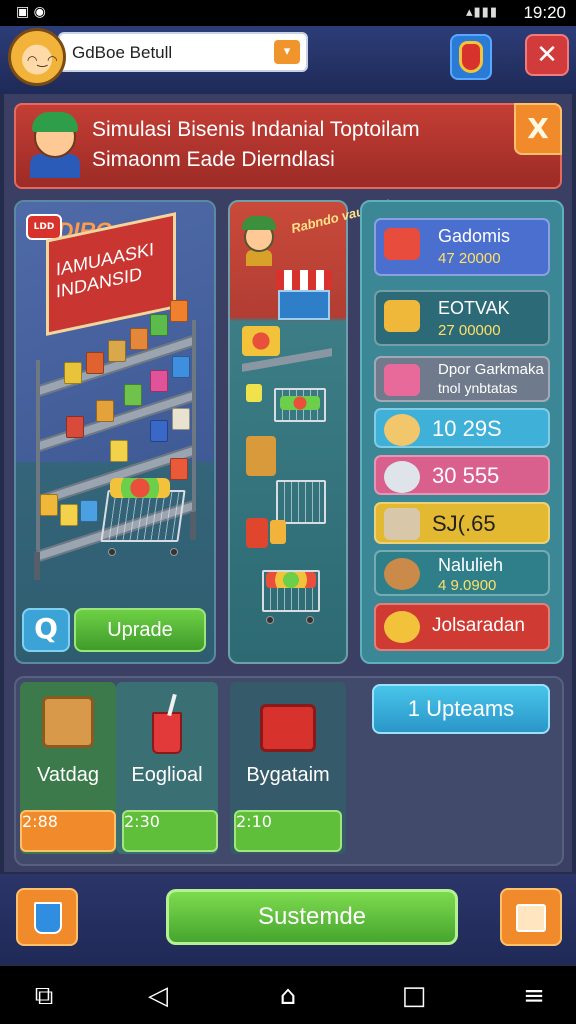 This screenshot has width=576, height=1024. Describe the element at coordinates (414, 996) in the screenshot. I see `recents-icon: □` at that location.